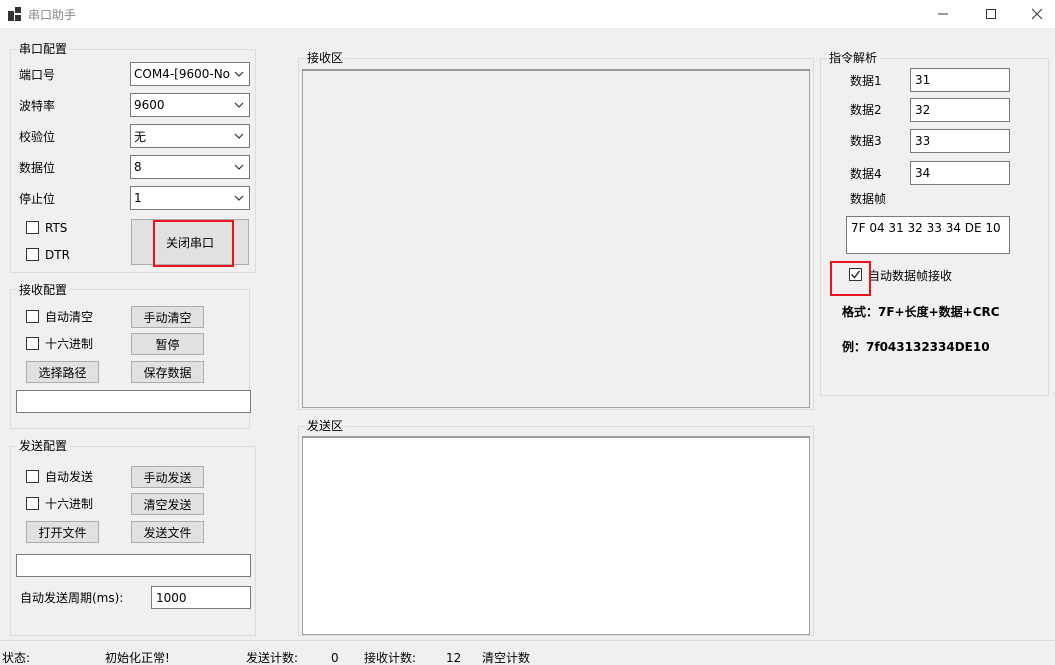 Image resolution: width=1055 pixels, height=665 pixels. What do you see at coordinates (16, 658) in the screenshot?
I see `status-label: 状态:` at bounding box center [16, 658].